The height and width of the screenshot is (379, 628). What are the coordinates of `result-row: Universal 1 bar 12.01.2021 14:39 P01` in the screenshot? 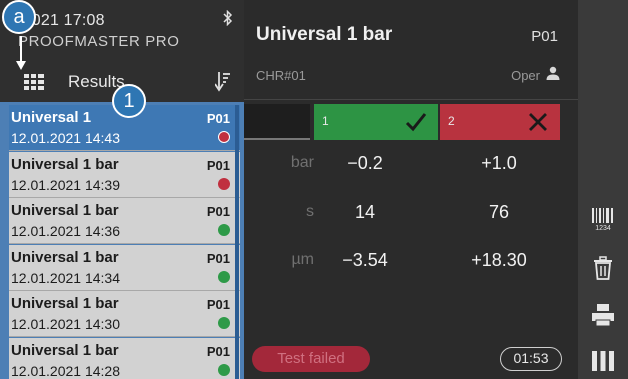 It's located at (124, 174).